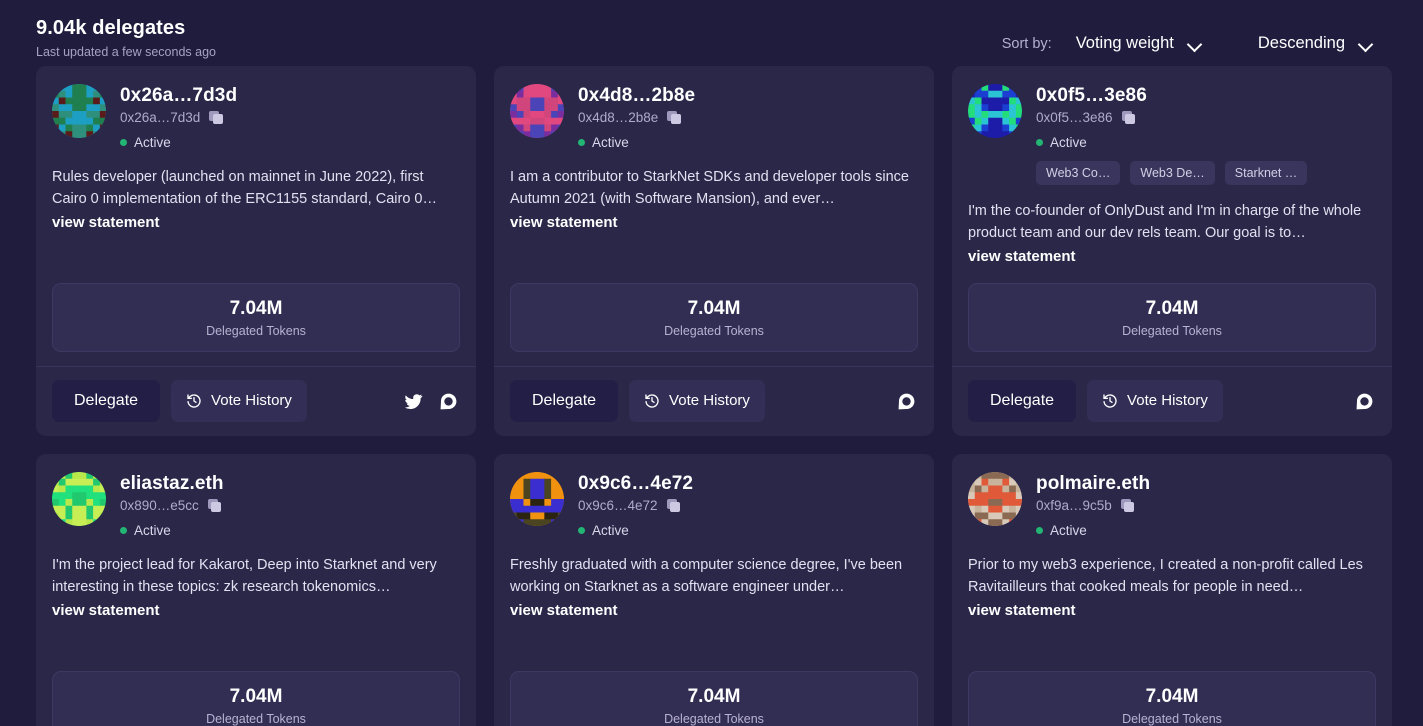  I want to click on delegate-identity-text: 0x9c6…4e72 0x9c6…4e72 Active, so click(748, 504).